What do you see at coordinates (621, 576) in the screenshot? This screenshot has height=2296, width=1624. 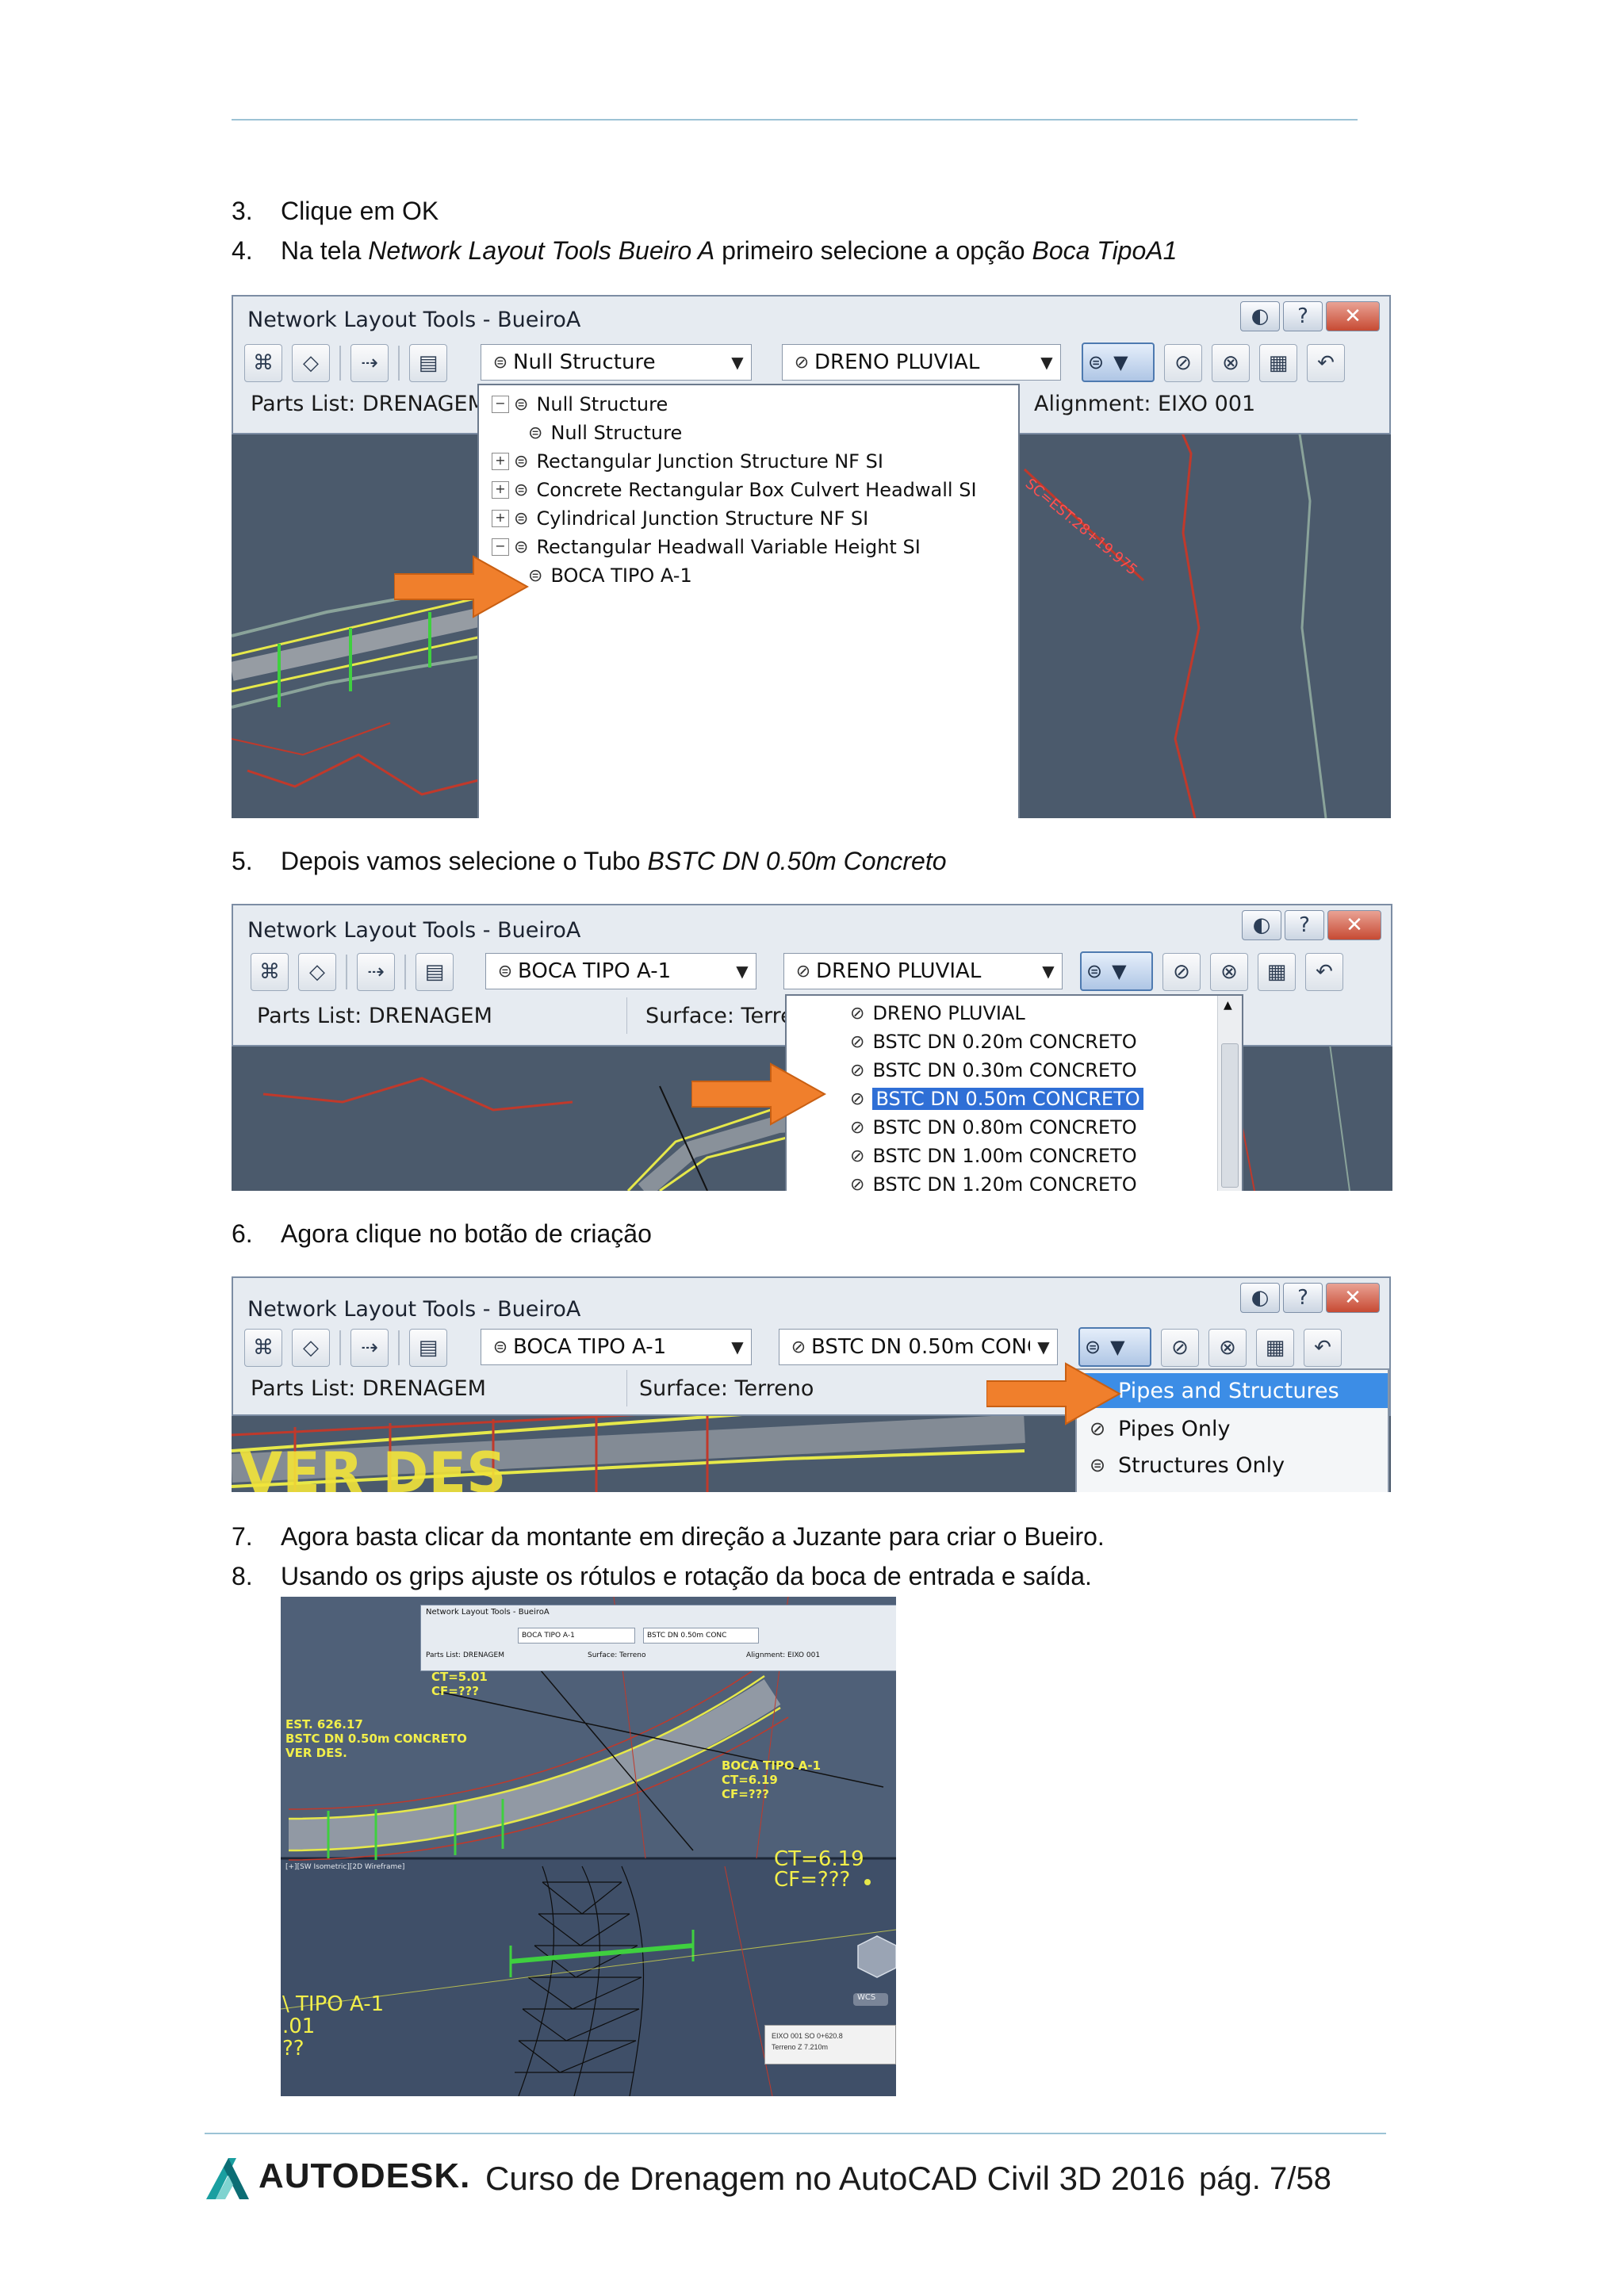 I see `tree-item-label: BOCA TIPO A-1` at bounding box center [621, 576].